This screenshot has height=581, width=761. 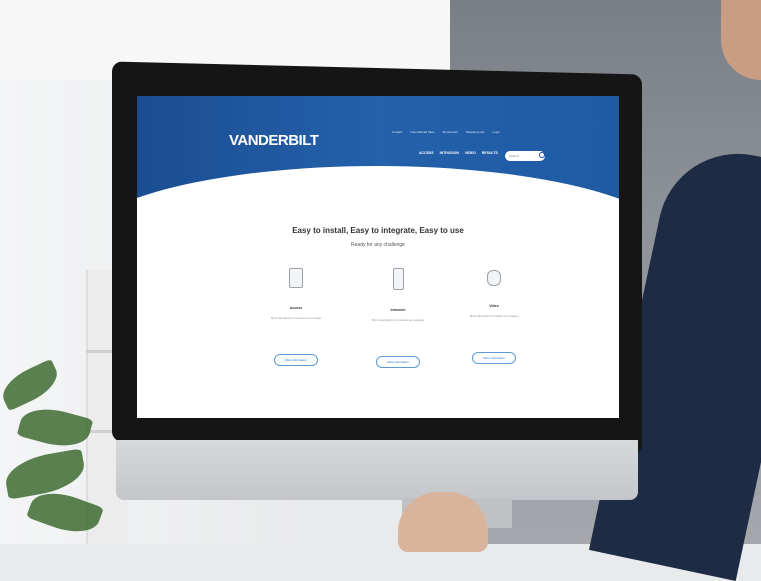 What do you see at coordinates (475, 132) in the screenshot?
I see `top-link-cart: Shopping cart` at bounding box center [475, 132].